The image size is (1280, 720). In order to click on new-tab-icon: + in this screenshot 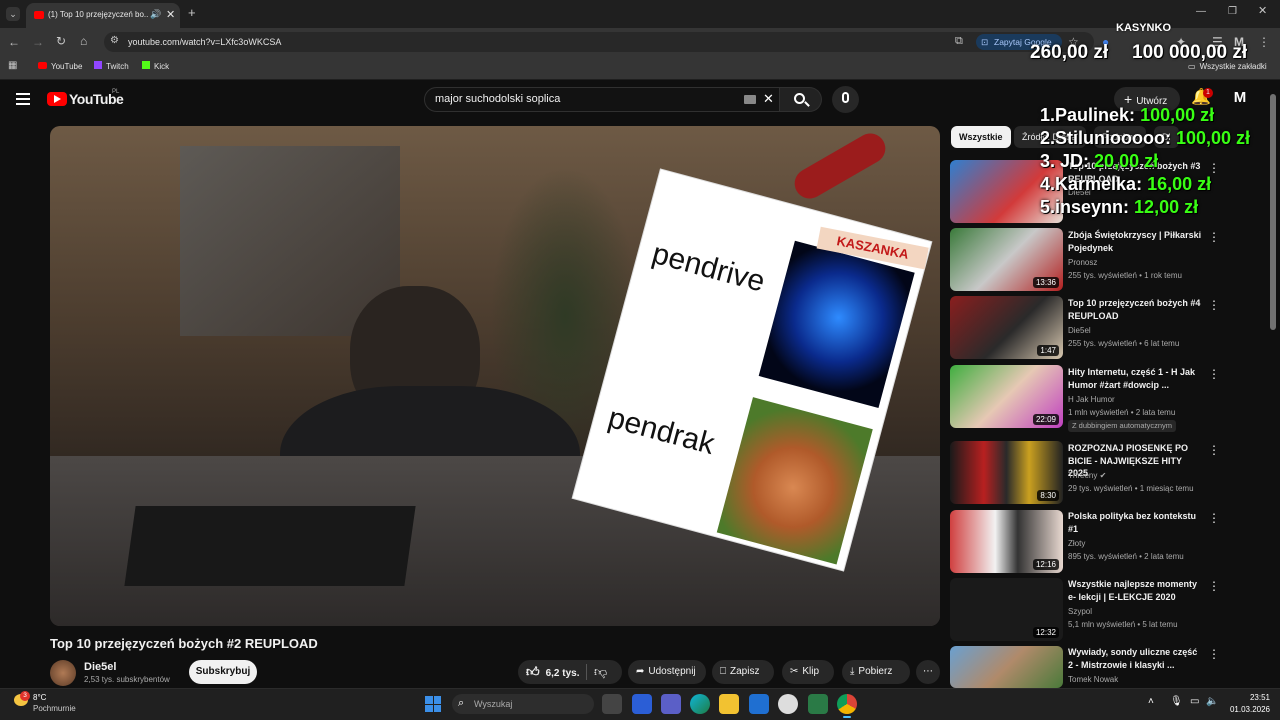, I will do `click(192, 12)`.